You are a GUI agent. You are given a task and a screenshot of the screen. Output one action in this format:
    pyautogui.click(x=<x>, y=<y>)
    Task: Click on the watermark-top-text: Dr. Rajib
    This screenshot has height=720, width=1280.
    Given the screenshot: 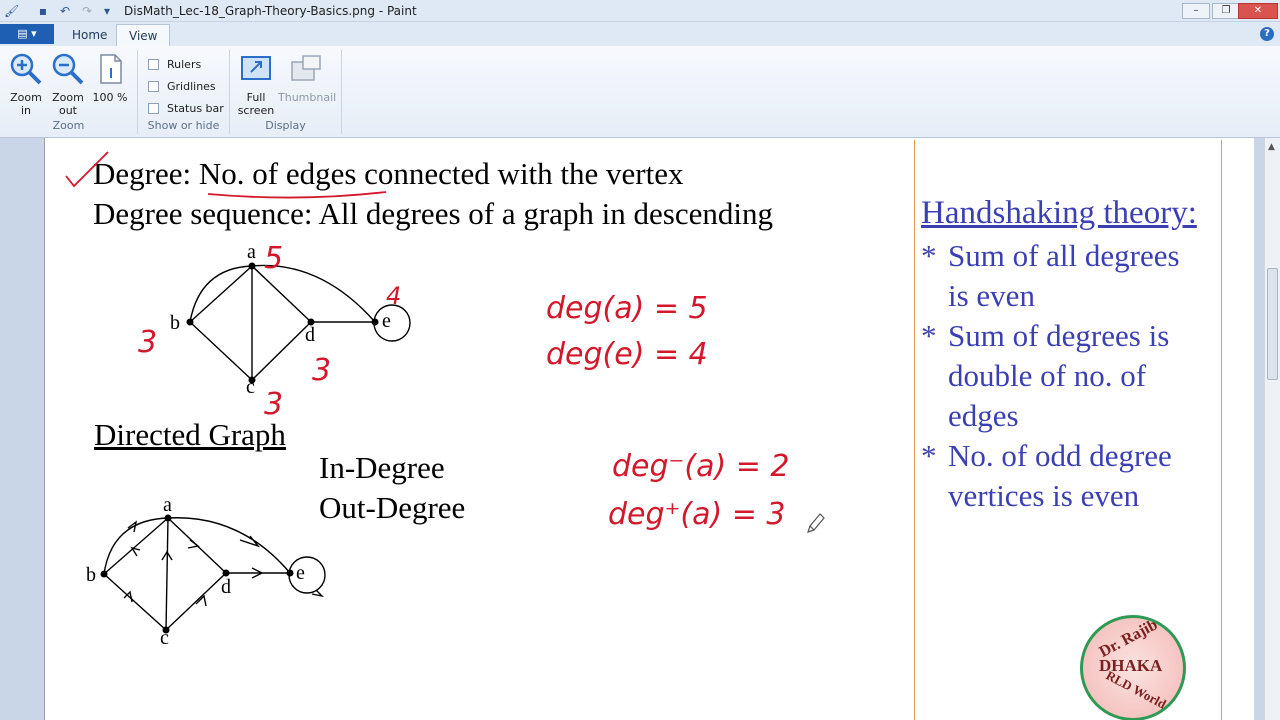 What is the action you would take?
    pyautogui.click(x=1128, y=638)
    